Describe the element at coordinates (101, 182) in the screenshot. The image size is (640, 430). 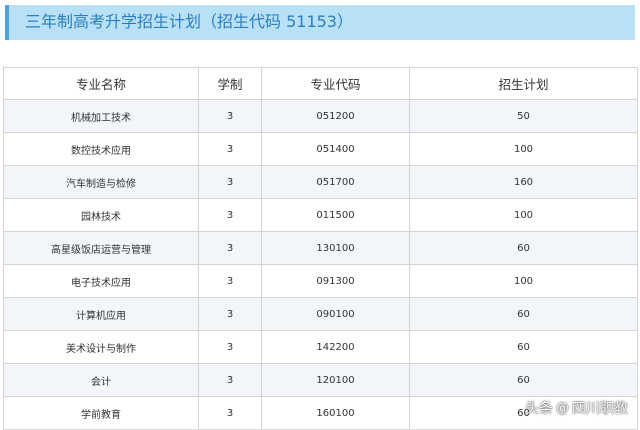
I see `cell-major-name: 汽车制造与检修` at that location.